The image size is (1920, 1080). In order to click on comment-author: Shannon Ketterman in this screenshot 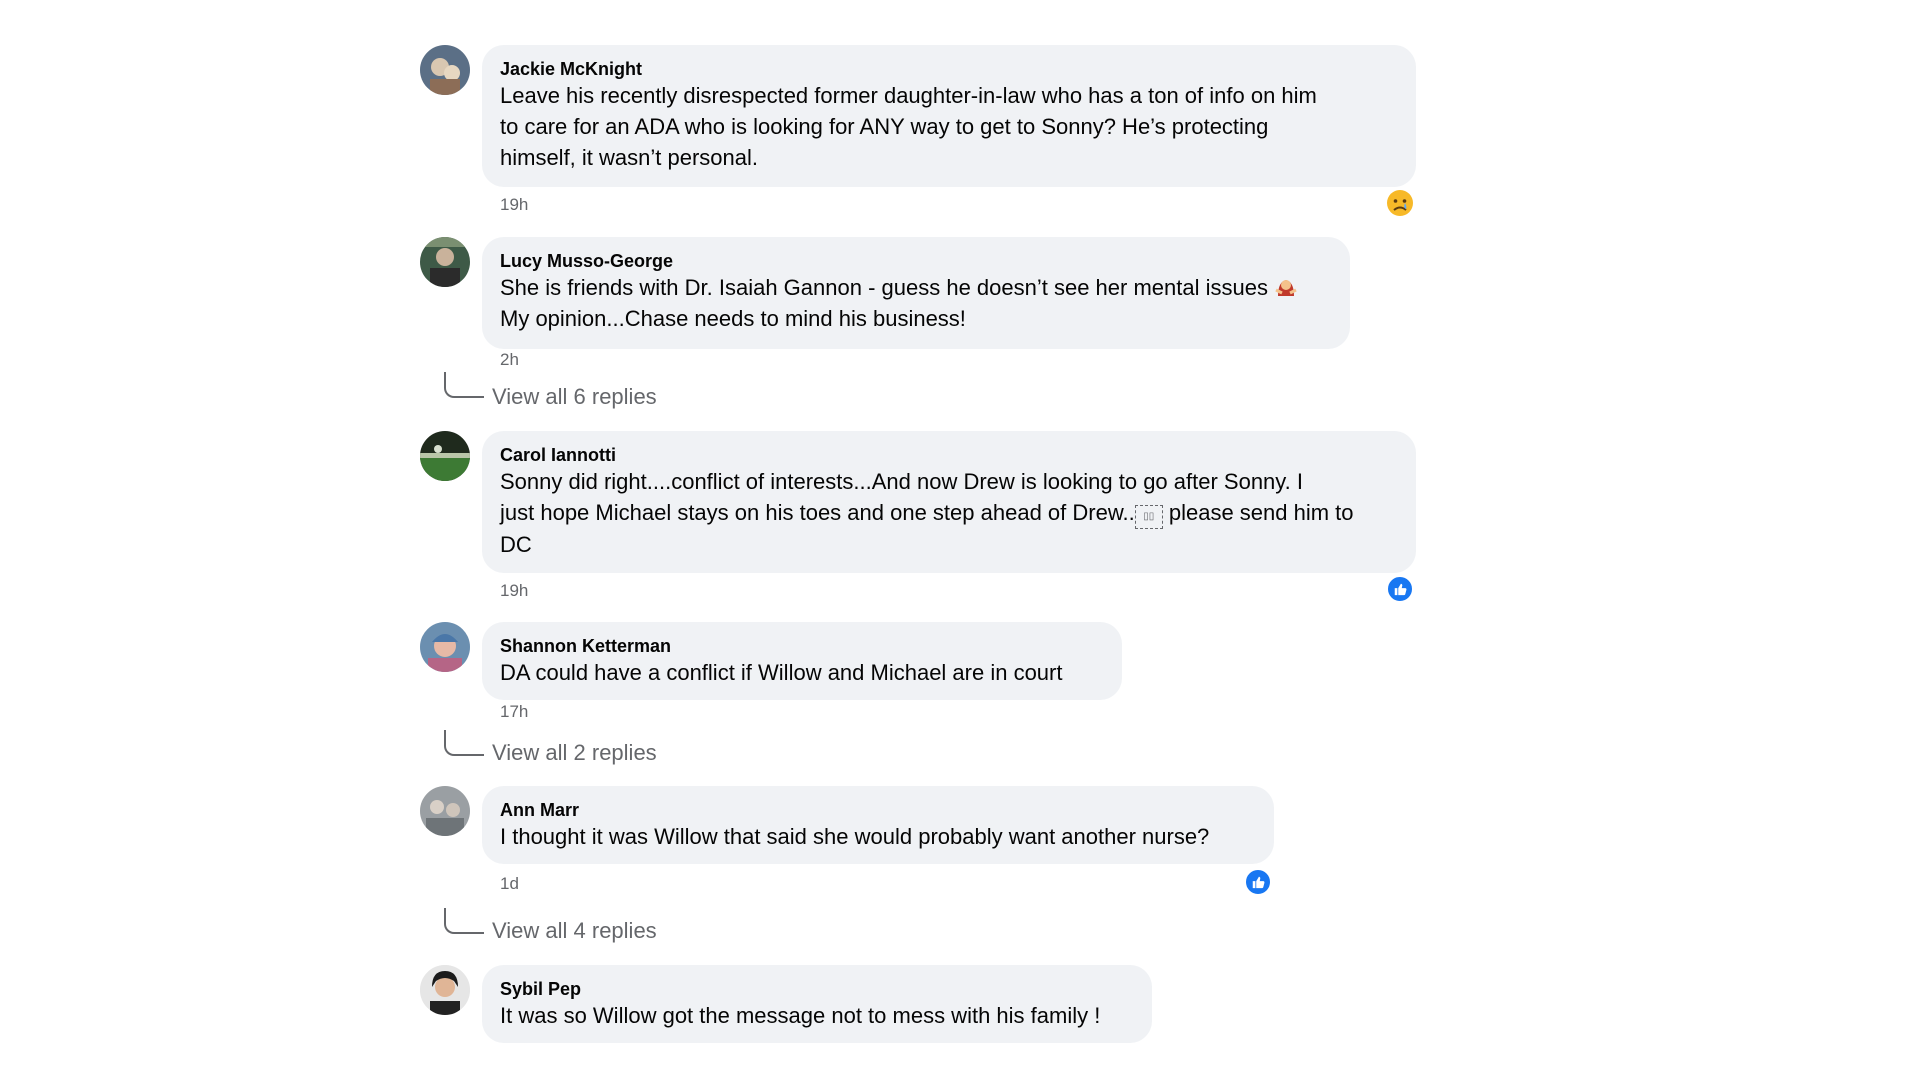, I will do `click(802, 646)`.